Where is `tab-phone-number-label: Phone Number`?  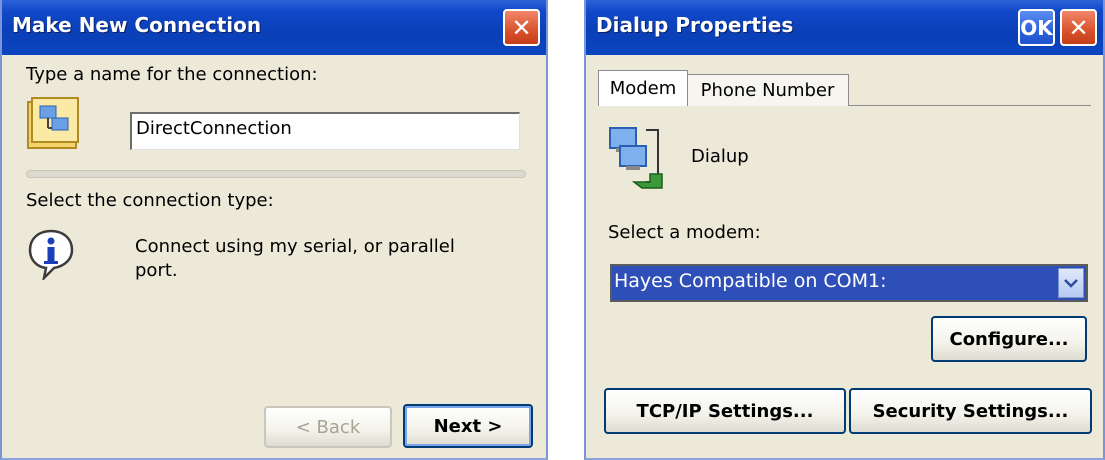
tab-phone-number-label: Phone Number is located at coordinates (767, 90).